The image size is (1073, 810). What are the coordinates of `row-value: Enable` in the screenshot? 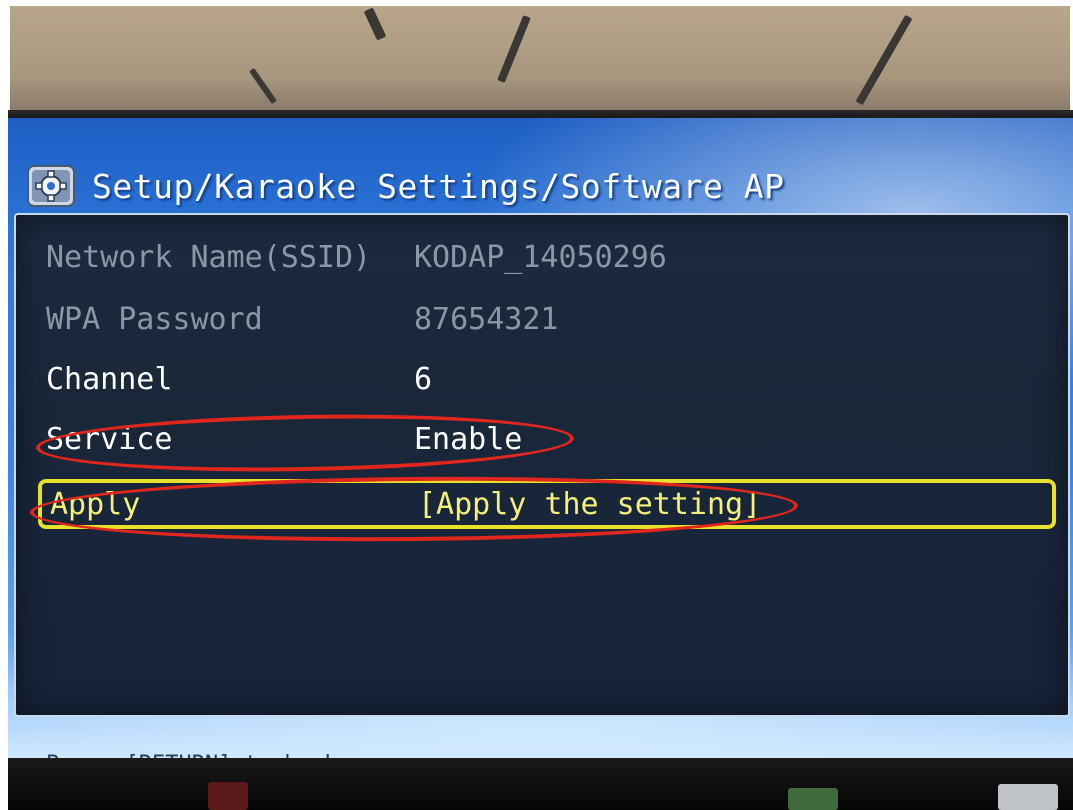 It's located at (468, 439).